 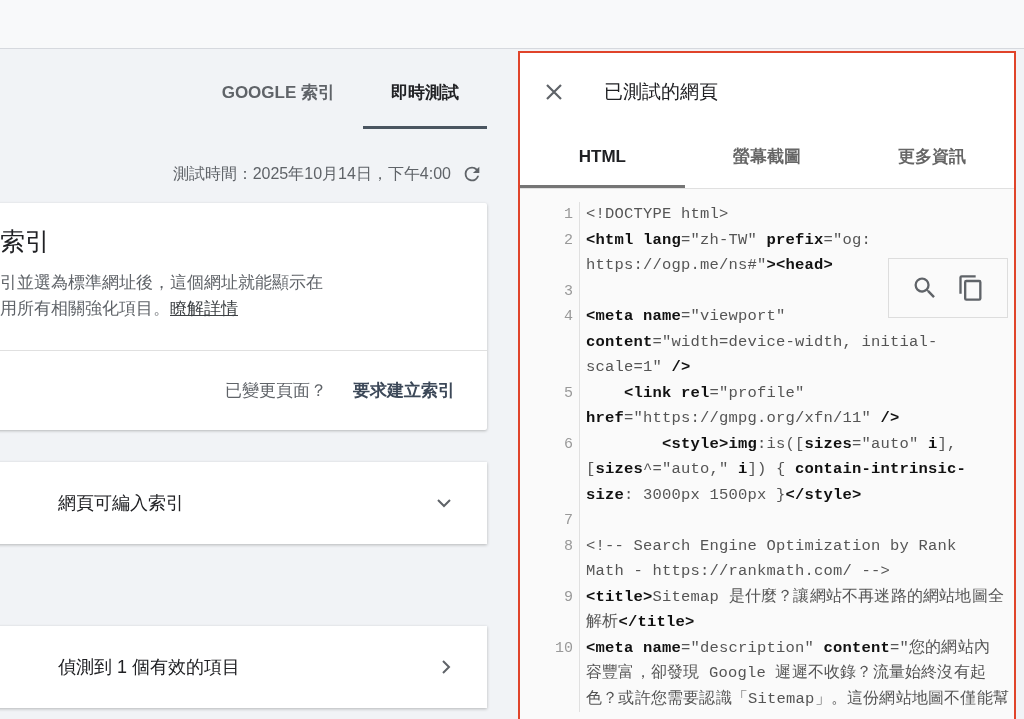 I want to click on line-number: 8, so click(x=569, y=546).